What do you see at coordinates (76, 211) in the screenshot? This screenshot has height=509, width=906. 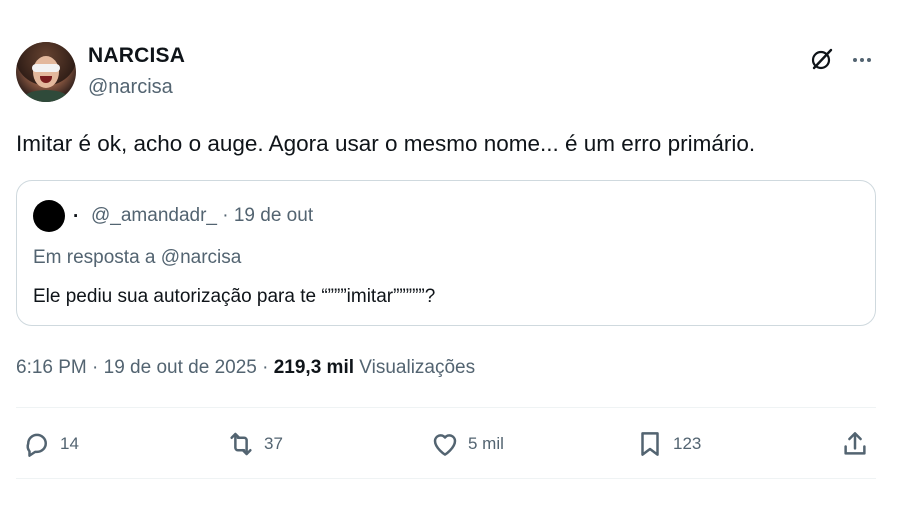 I see `quoted-author-name: .` at bounding box center [76, 211].